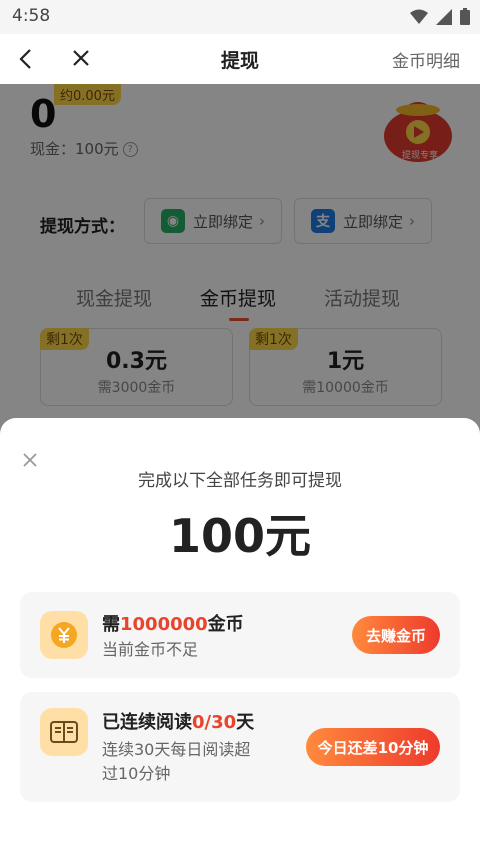  What do you see at coordinates (240, 59) in the screenshot?
I see `top-navigation-bar: 提现 金币明细` at bounding box center [240, 59].